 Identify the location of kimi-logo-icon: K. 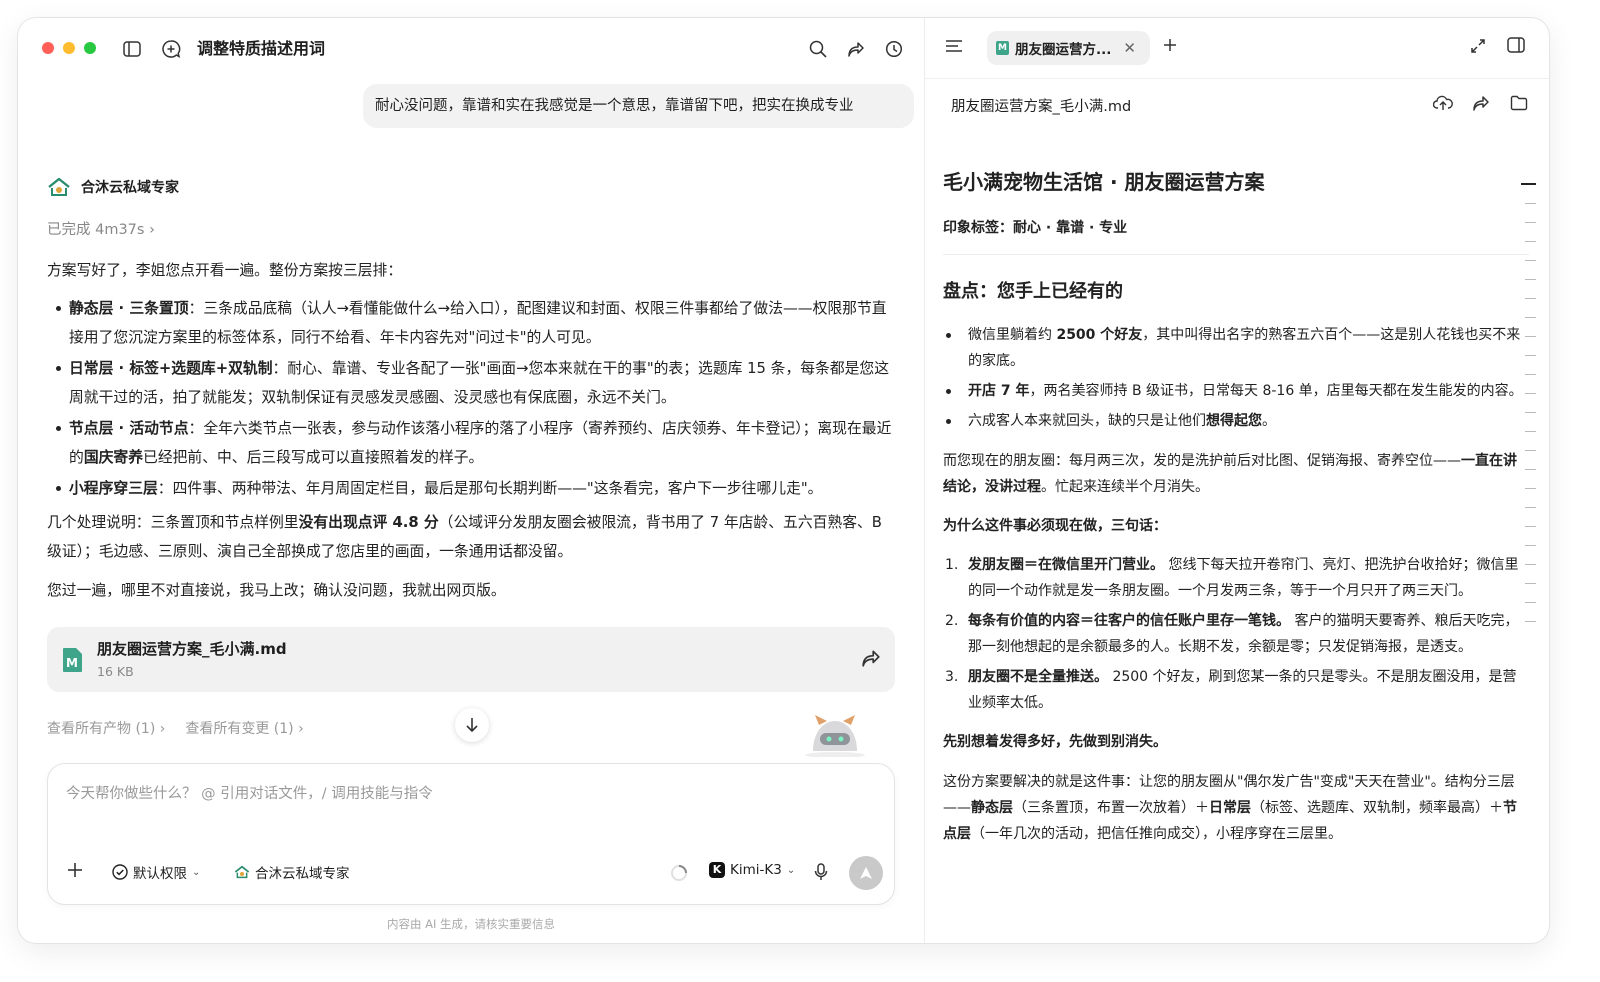
(717, 870).